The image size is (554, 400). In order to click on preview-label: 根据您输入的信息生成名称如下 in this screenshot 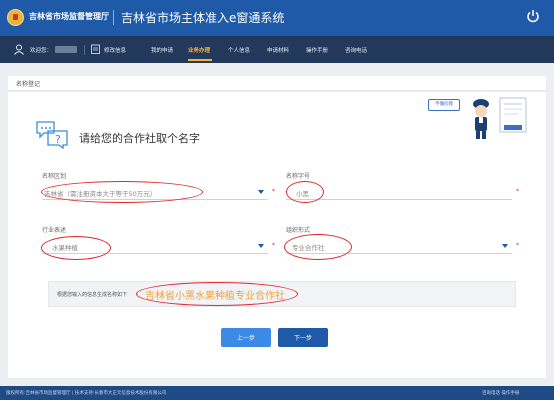, I will do `click(92, 295)`.